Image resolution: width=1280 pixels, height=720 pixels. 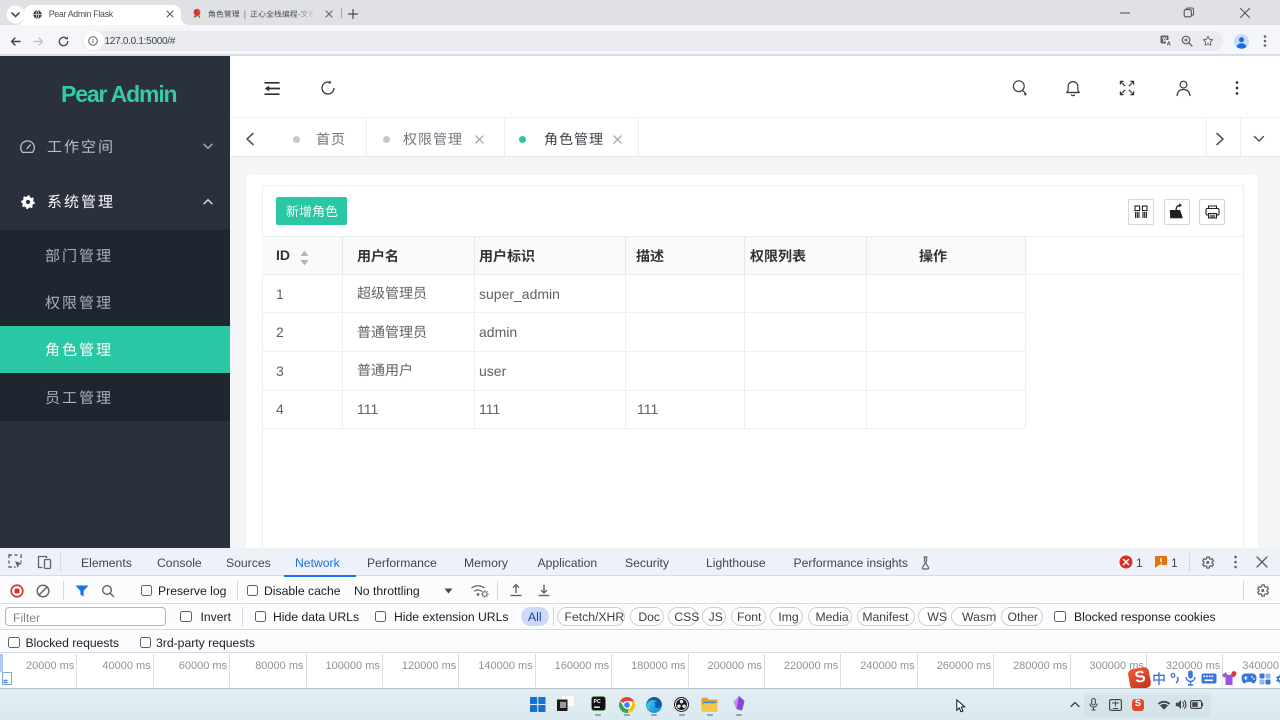 I want to click on svg-text: PC, so click(x=597, y=702).